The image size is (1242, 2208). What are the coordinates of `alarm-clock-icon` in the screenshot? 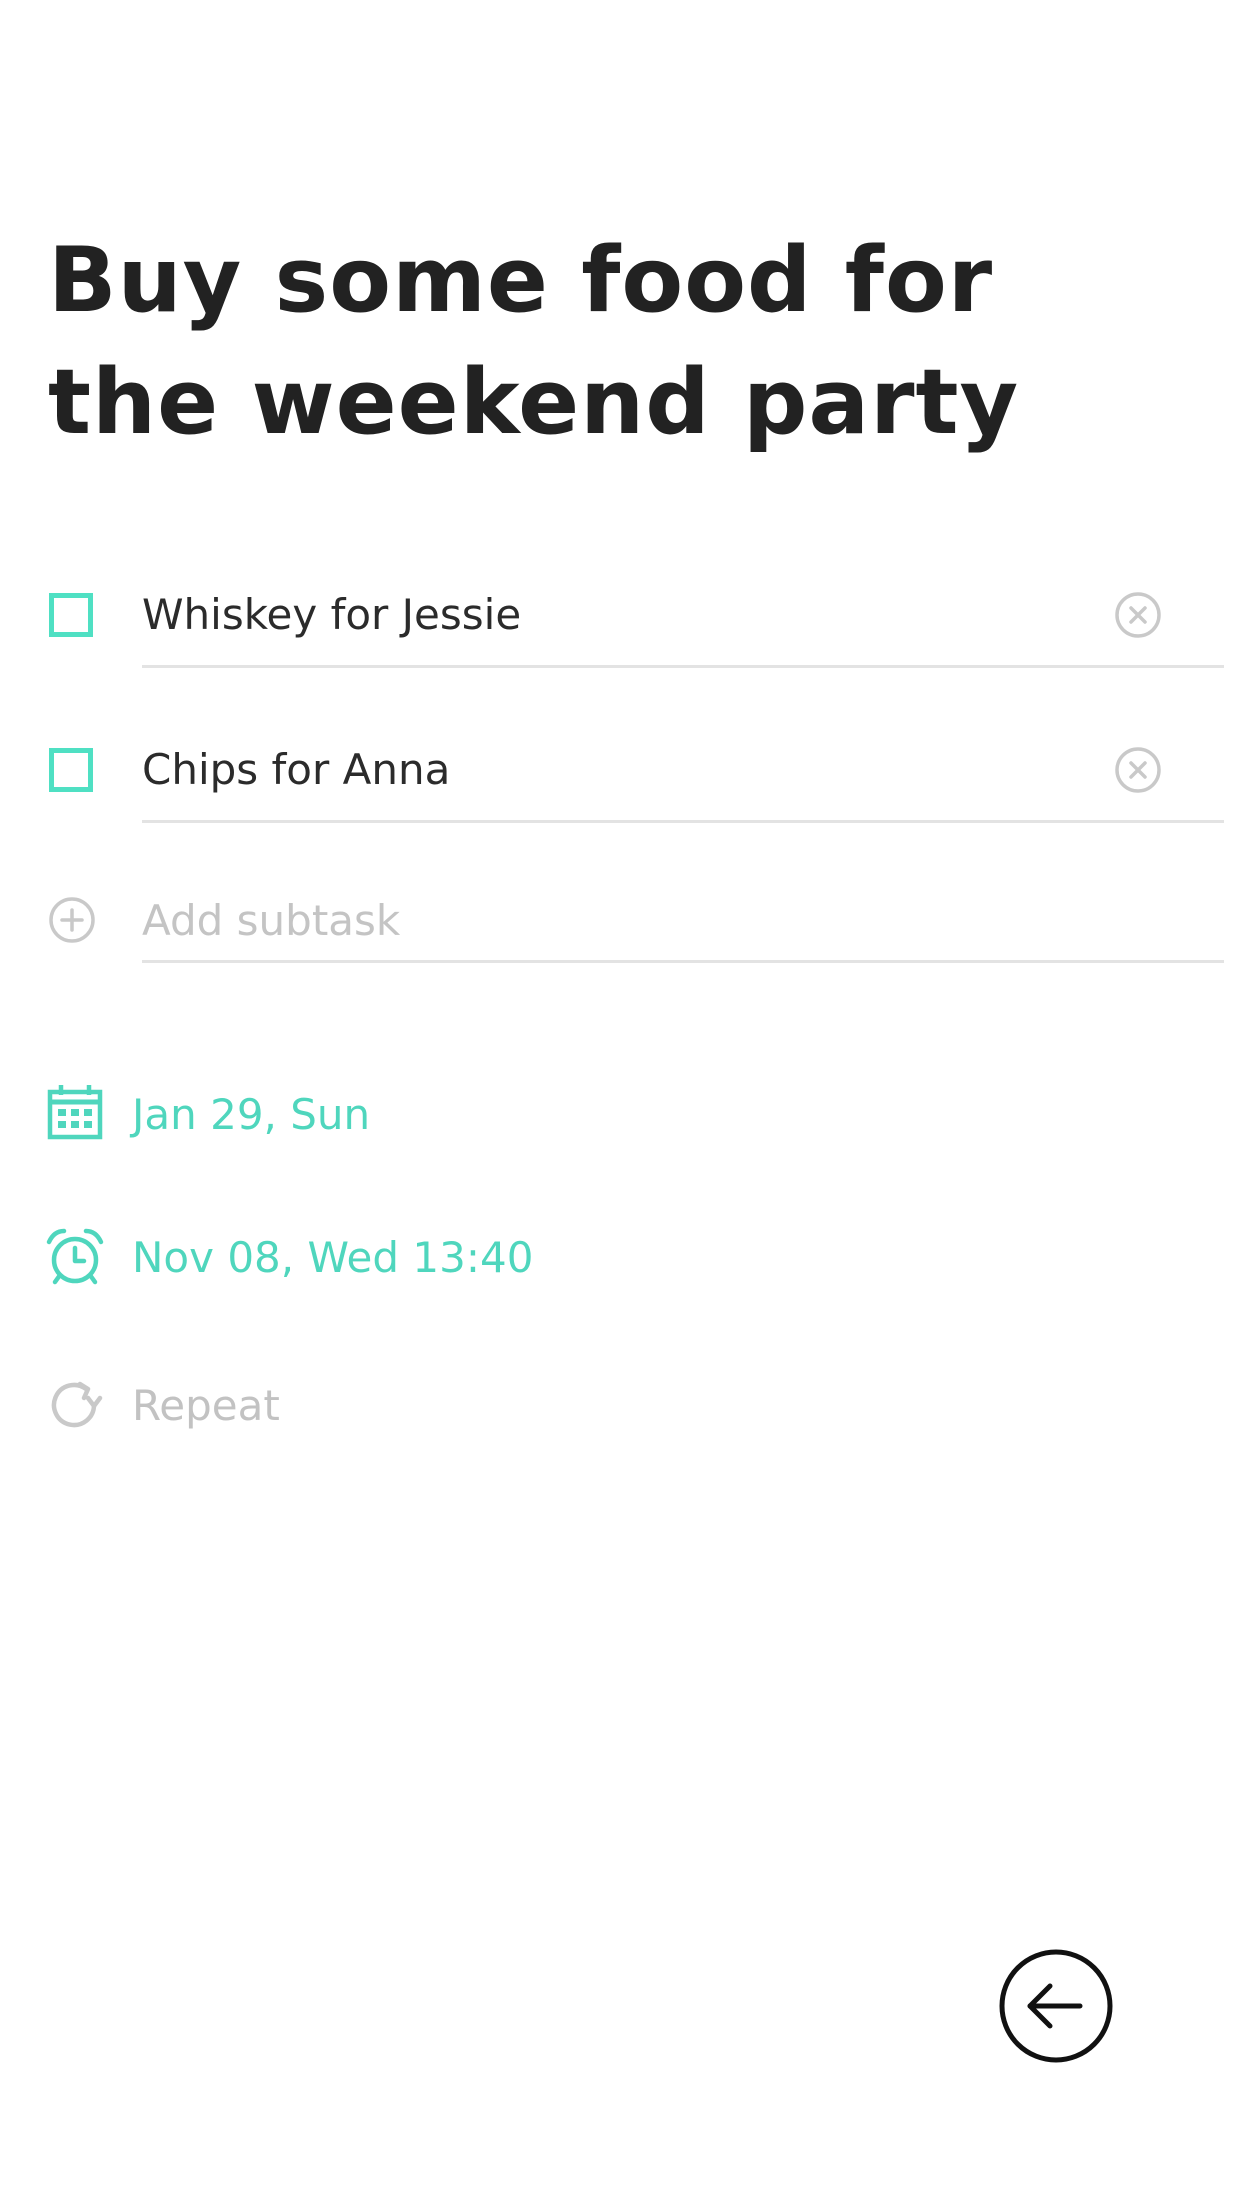 It's located at (75, 1256).